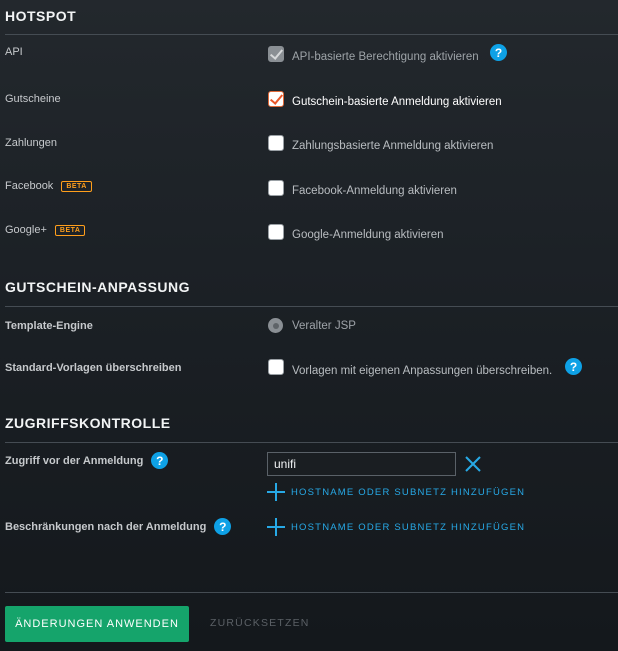 The image size is (618, 651). Describe the element at coordinates (41, 16) in the screenshot. I see `section-title-hotspot: HOTSPOT` at that location.